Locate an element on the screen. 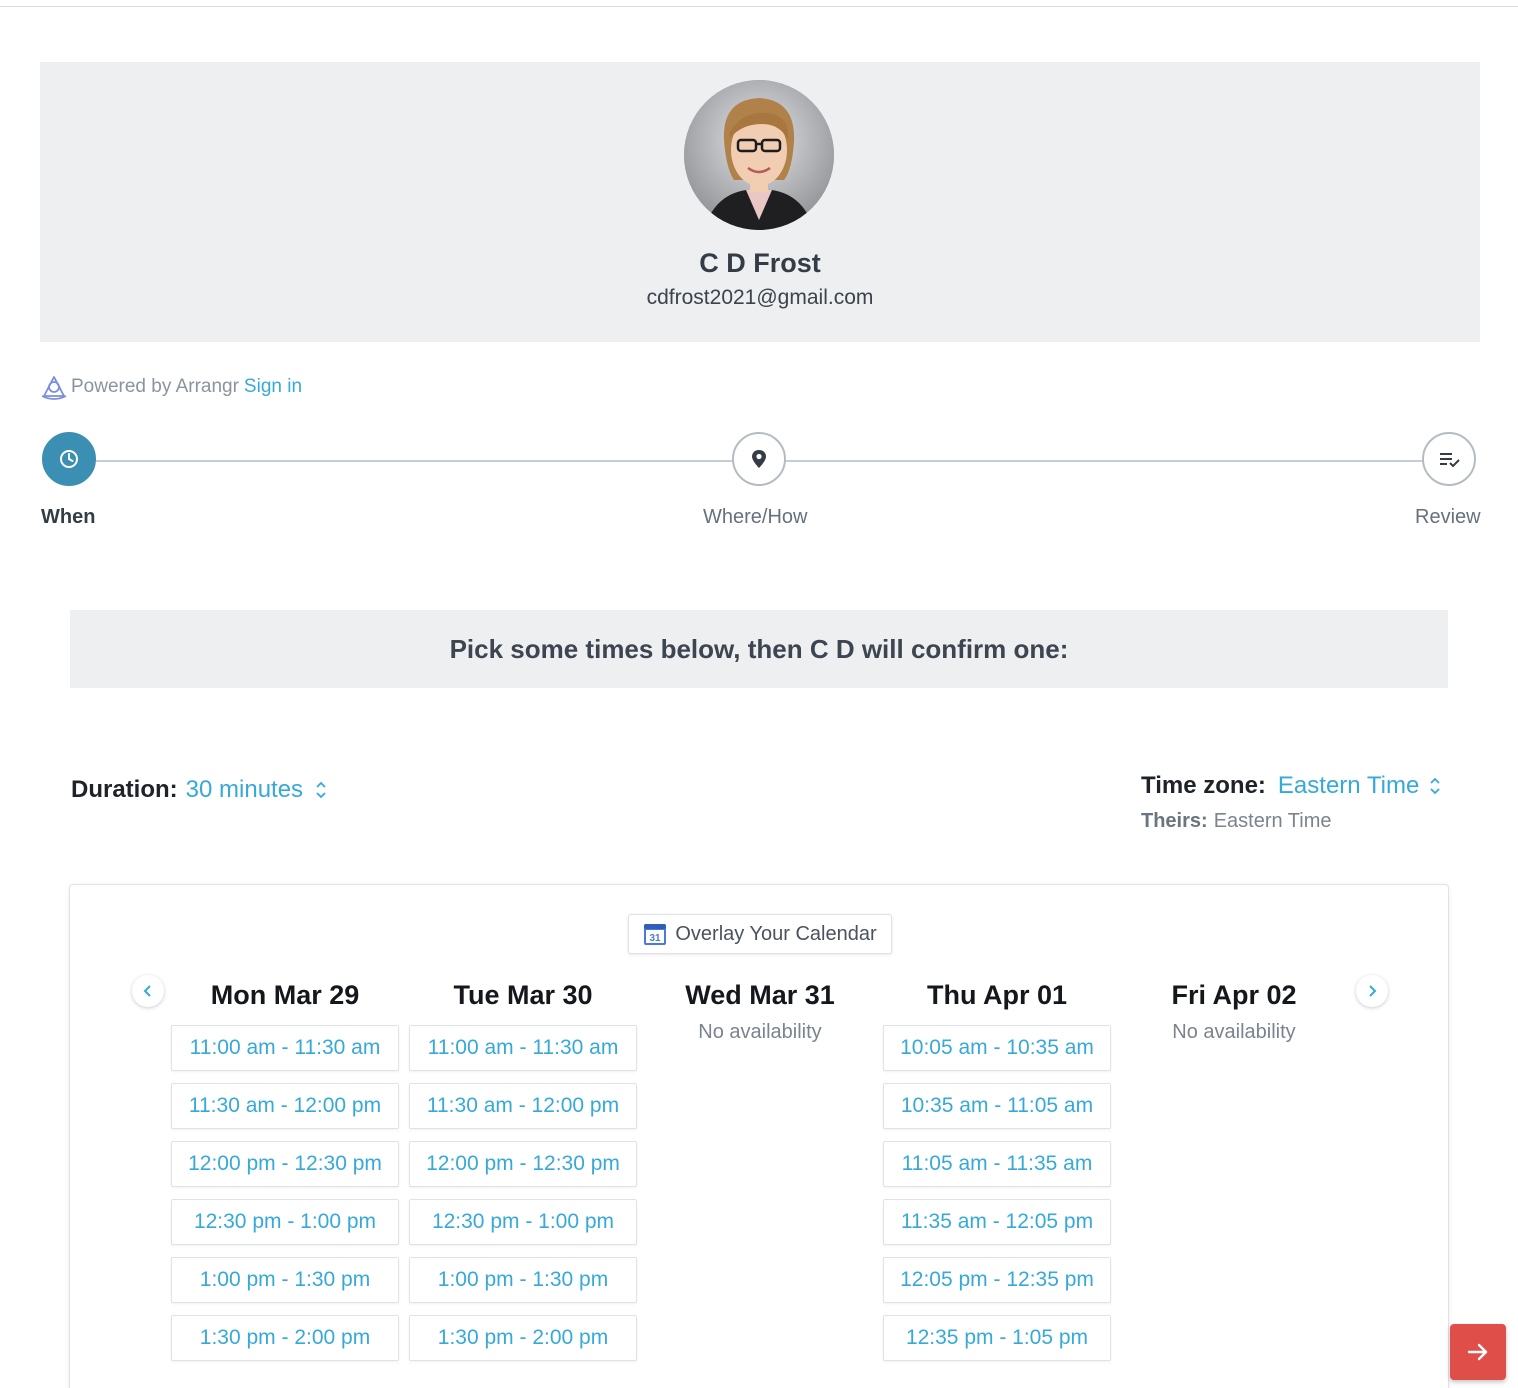 The height and width of the screenshot is (1388, 1518). top-divider is located at coordinates (759, 6).